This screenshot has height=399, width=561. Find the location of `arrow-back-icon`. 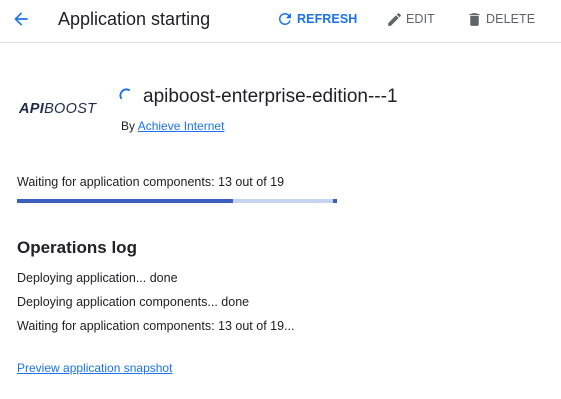

arrow-back-icon is located at coordinates (21, 19).